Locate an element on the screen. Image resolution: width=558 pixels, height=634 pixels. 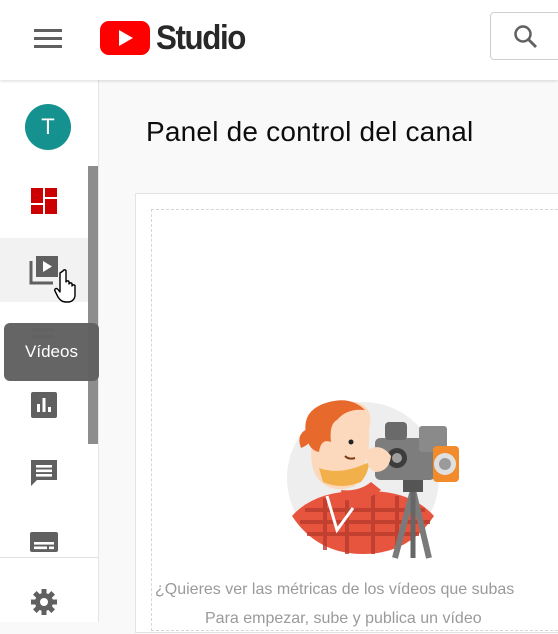
sidebar-item-analytics is located at coordinates (44, 405).